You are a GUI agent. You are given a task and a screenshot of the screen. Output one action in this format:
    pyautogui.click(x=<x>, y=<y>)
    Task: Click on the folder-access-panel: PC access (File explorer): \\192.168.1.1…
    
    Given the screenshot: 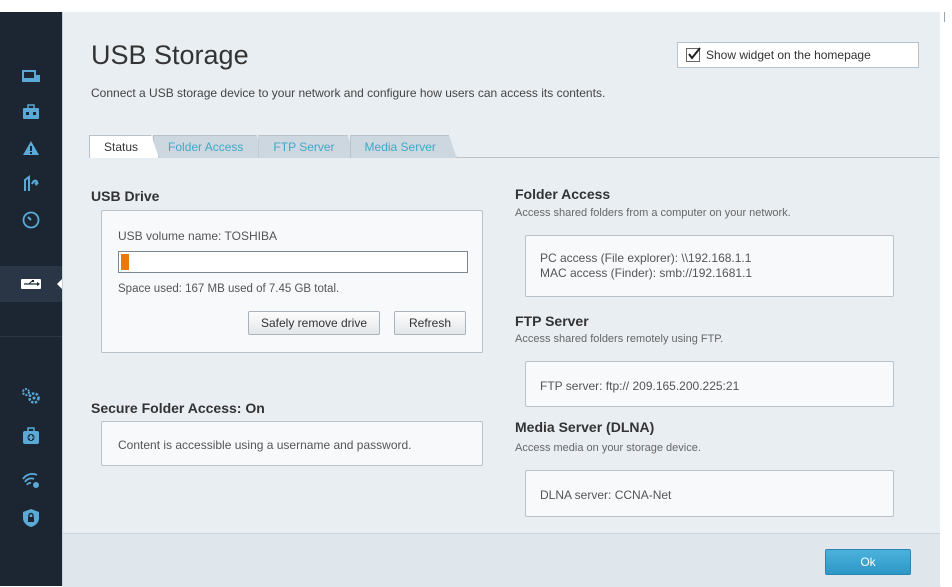 What is the action you would take?
    pyautogui.click(x=709, y=266)
    